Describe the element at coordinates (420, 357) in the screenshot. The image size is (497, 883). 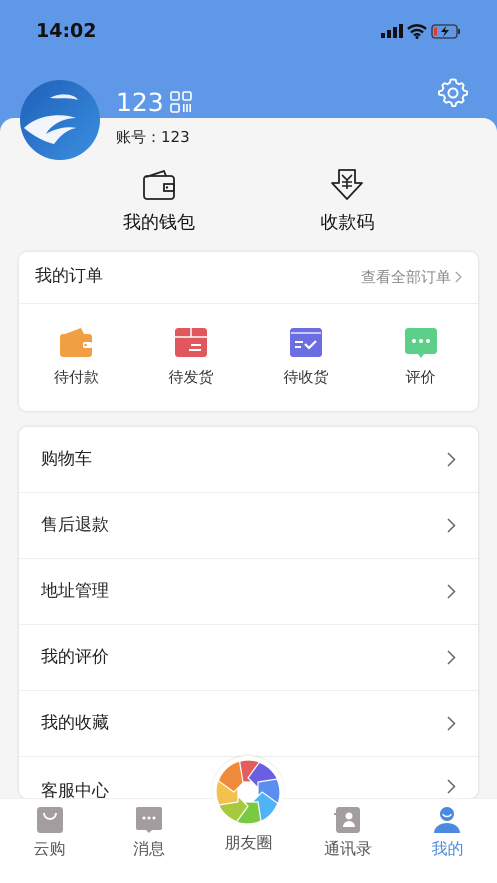
I see `order-status-button: 评价` at that location.